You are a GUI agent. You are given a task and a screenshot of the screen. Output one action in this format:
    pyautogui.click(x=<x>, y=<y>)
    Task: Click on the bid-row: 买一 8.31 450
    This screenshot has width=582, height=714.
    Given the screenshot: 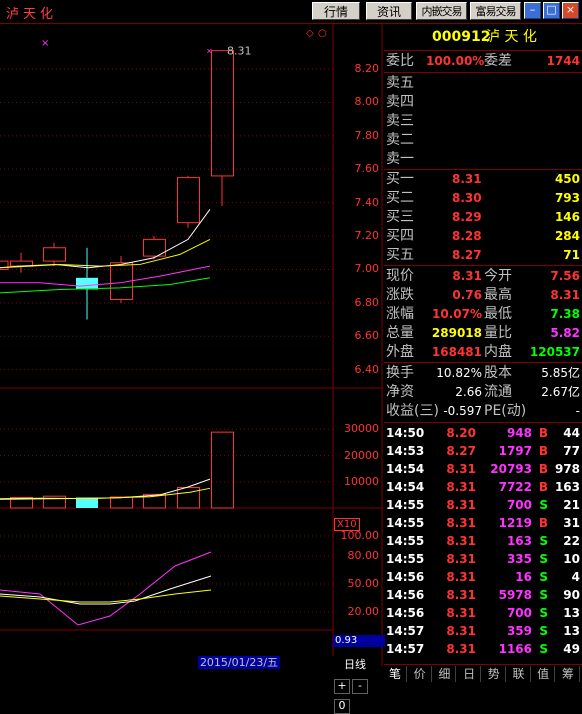 What is the action you would take?
    pyautogui.click(x=483, y=179)
    